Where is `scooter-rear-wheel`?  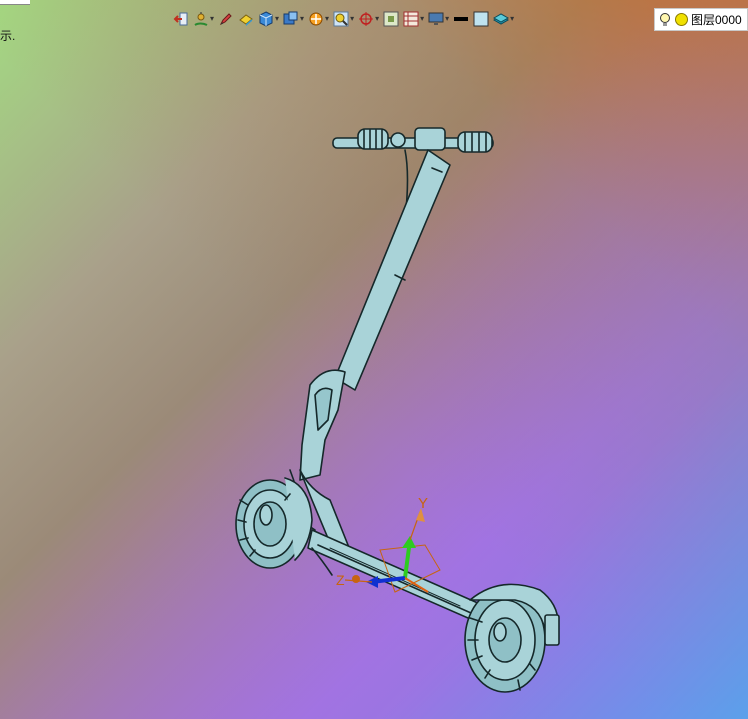
scooter-rear-wheel is located at coordinates (512, 638).